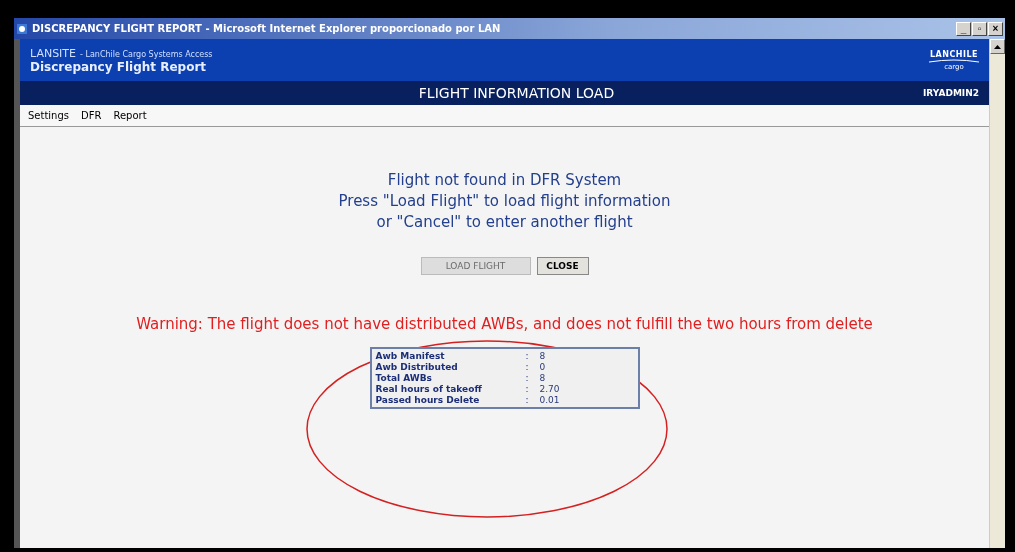 The height and width of the screenshot is (552, 1015). I want to click on menu-item: Settings, so click(48, 115).